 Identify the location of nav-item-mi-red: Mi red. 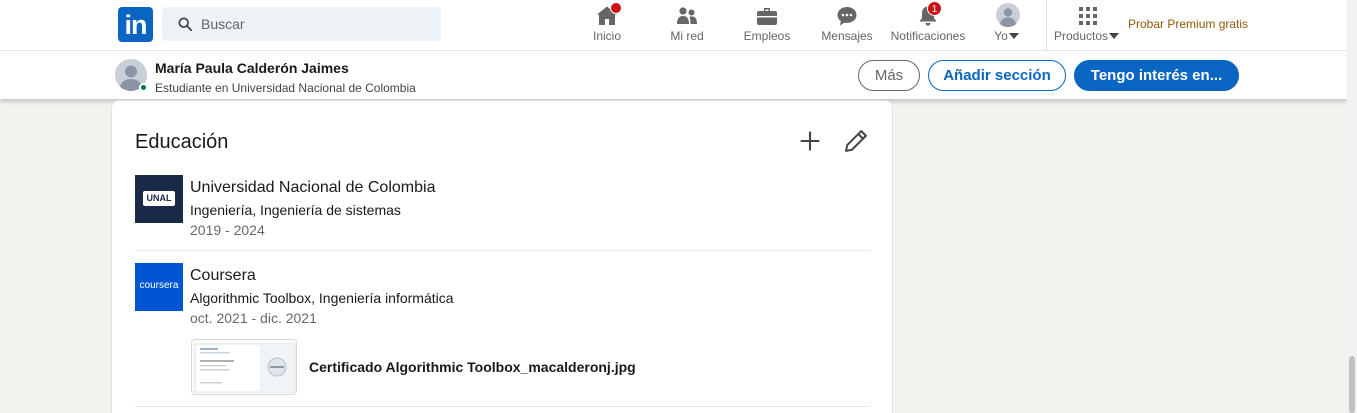
(687, 25).